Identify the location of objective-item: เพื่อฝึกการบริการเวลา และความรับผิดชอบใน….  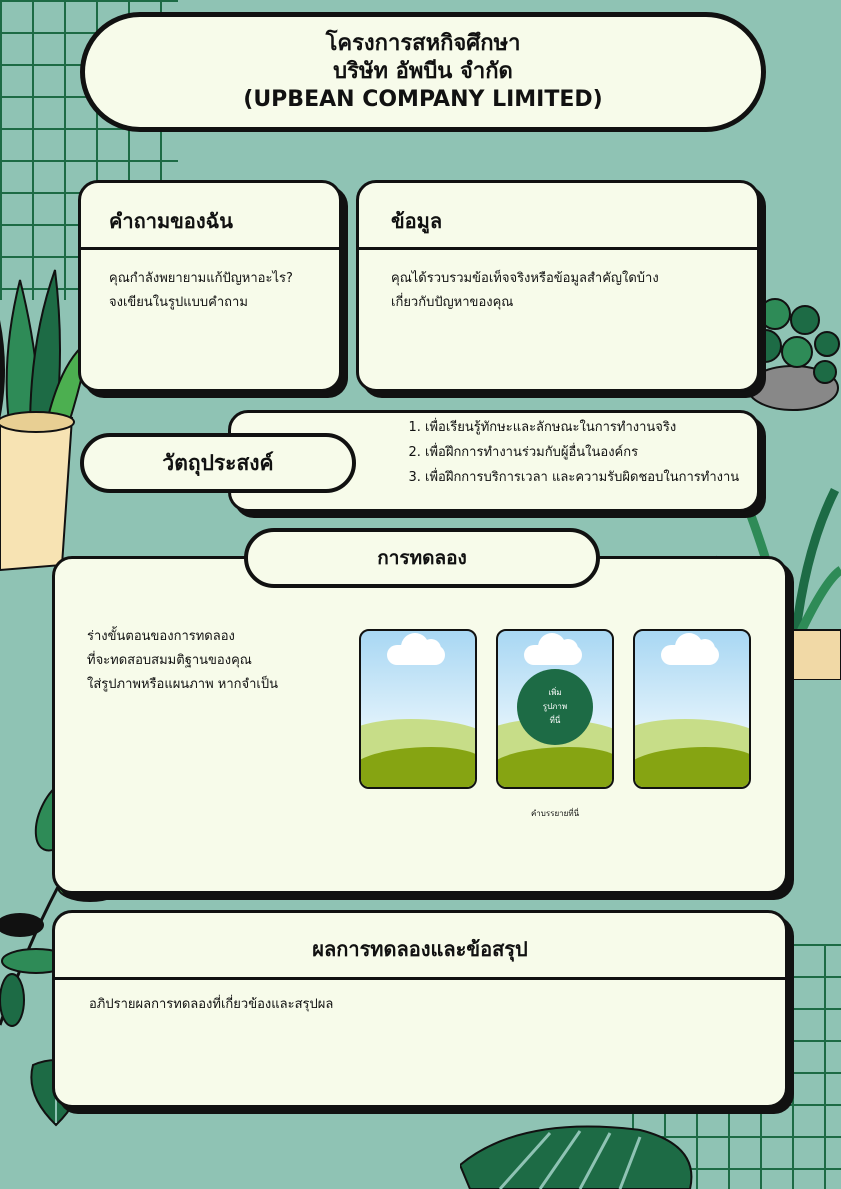
(590, 477).